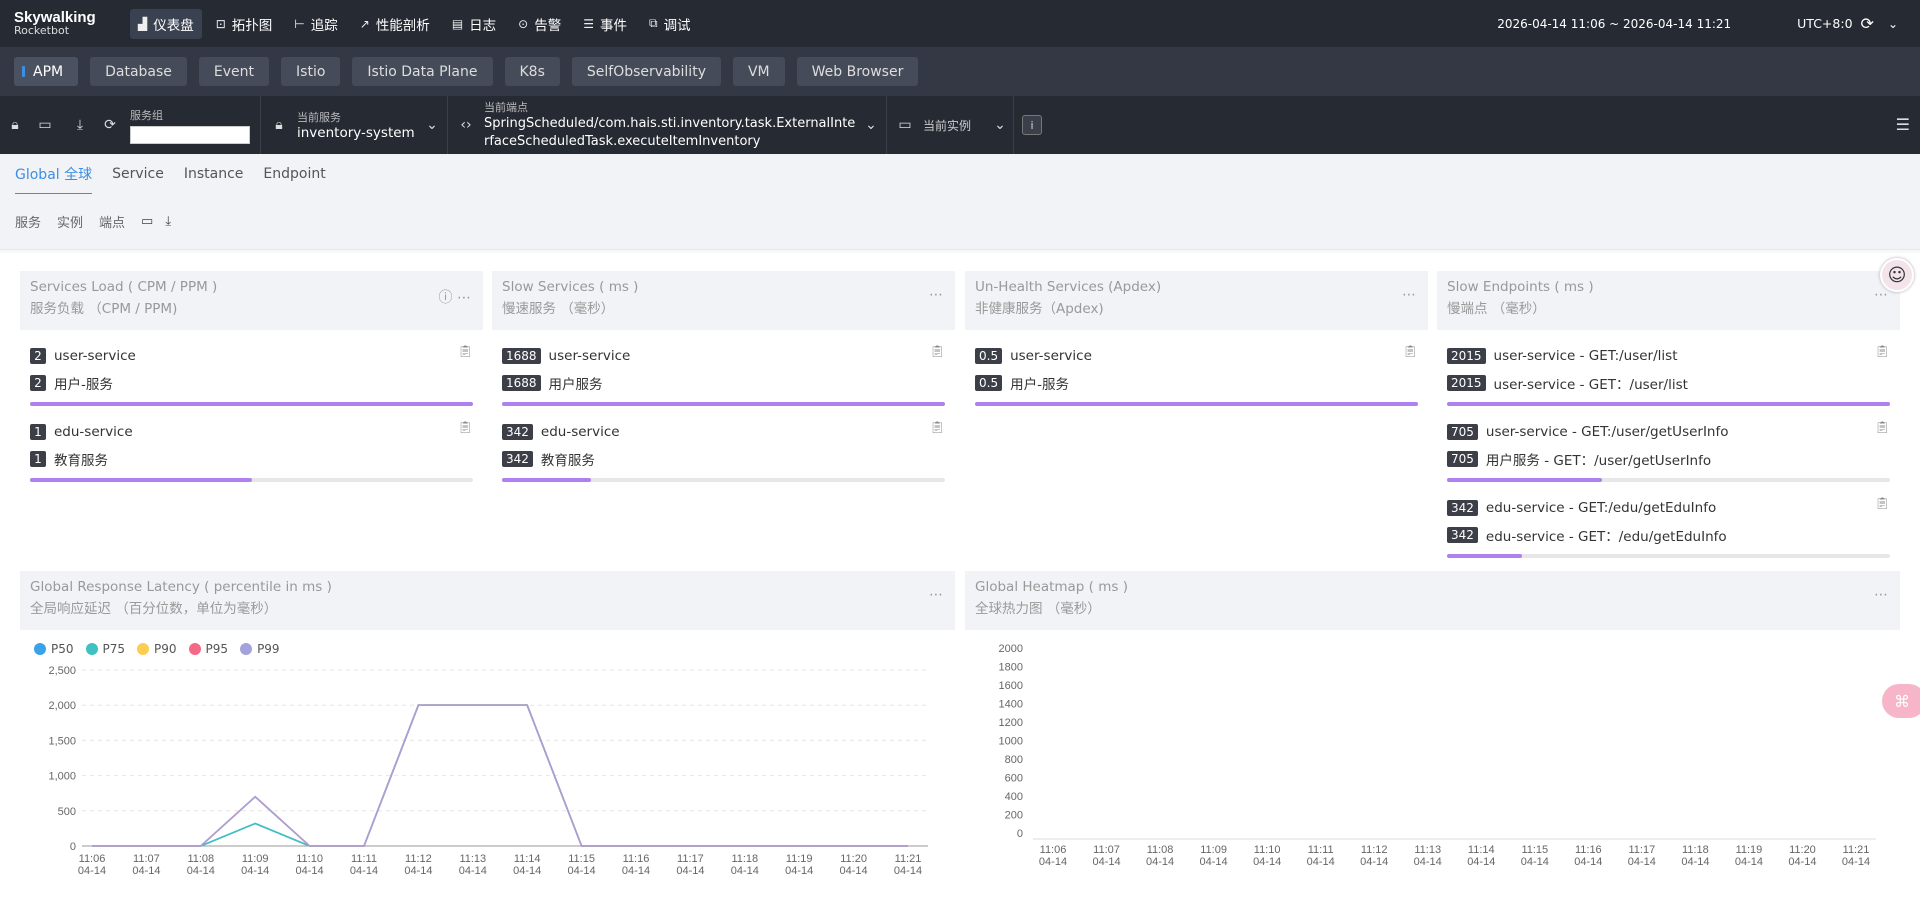 This screenshot has height=909, width=1920. What do you see at coordinates (1011, 742) in the screenshot?
I see `y-tick-label: 1000` at bounding box center [1011, 742].